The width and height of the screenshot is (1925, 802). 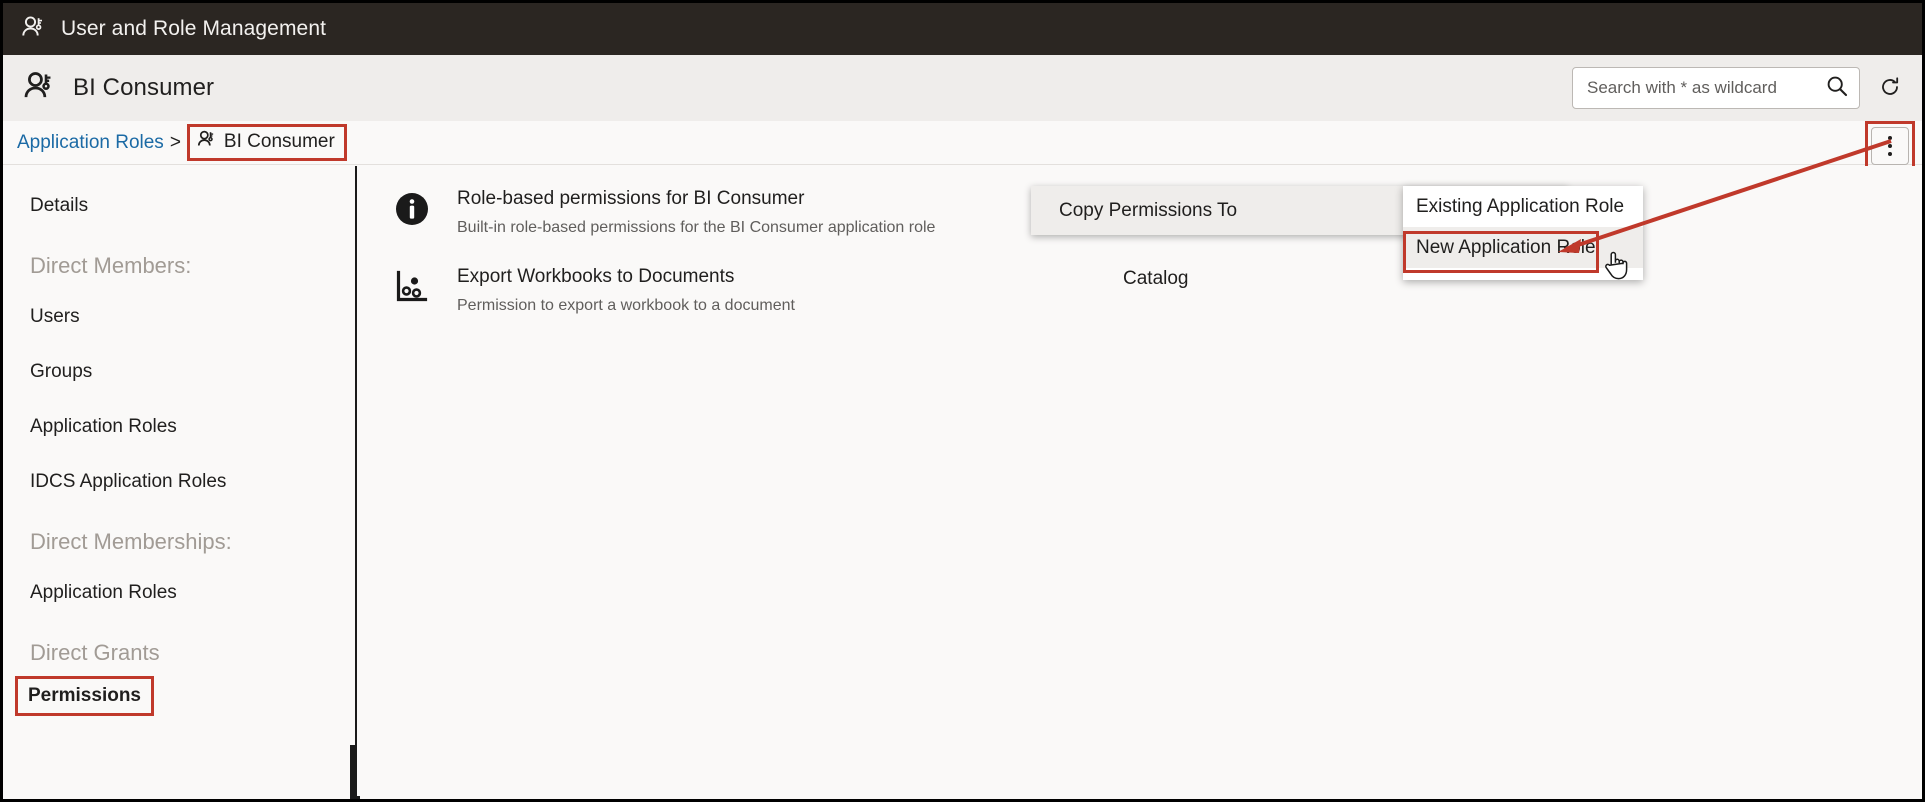 I want to click on more-vertical-icon, so click(x=1890, y=146).